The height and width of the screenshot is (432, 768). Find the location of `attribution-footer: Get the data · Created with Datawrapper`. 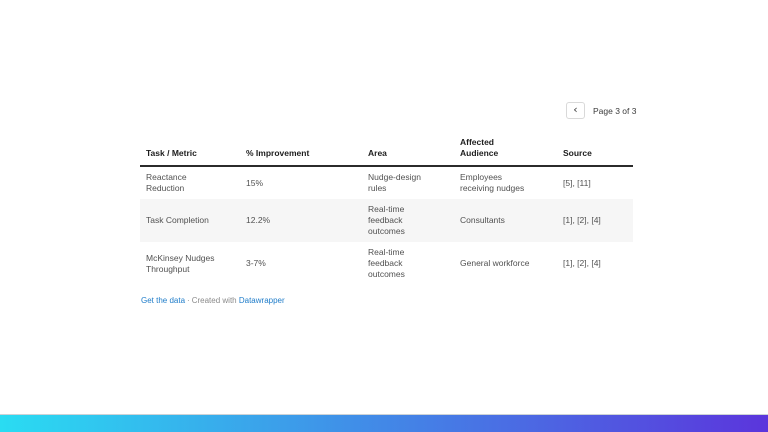

attribution-footer: Get the data · Created with Datawrapper is located at coordinates (213, 301).